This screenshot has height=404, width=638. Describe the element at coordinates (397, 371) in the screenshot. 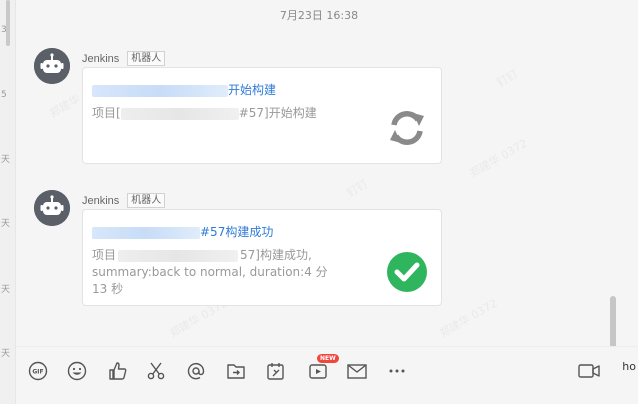

I see `more-icon` at that location.